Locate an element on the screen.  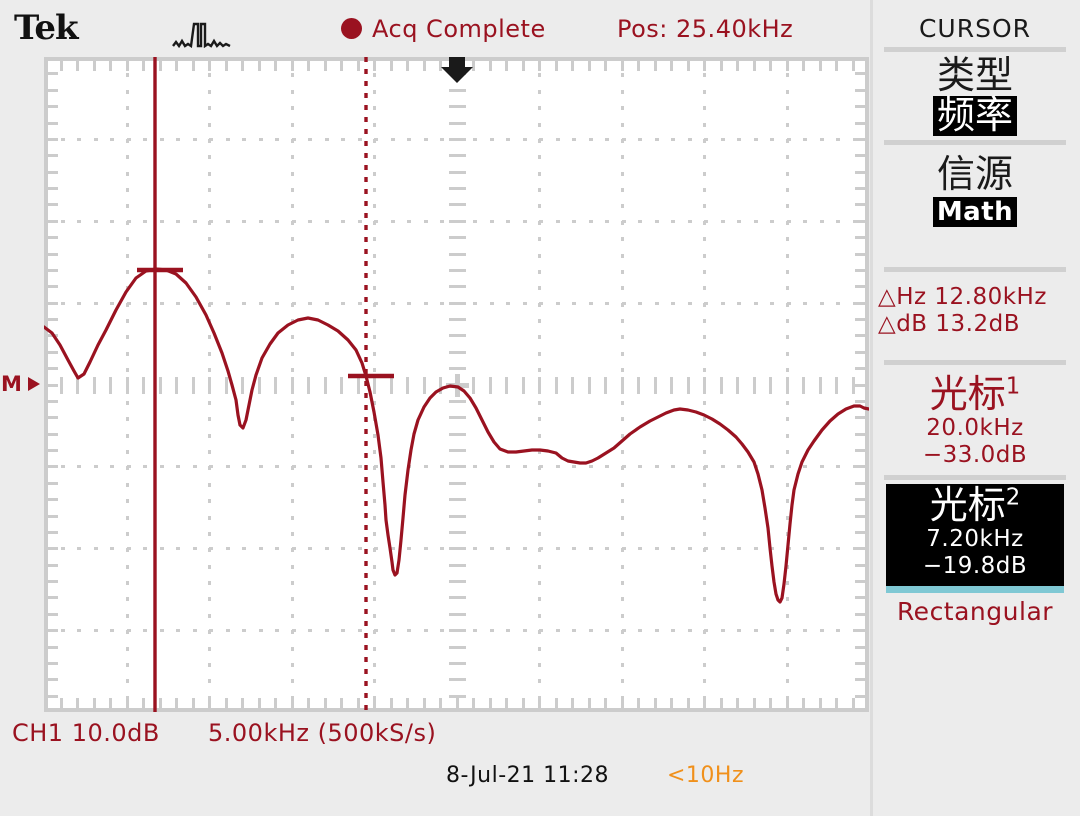
cursor-source-value: Math is located at coordinates (975, 211).